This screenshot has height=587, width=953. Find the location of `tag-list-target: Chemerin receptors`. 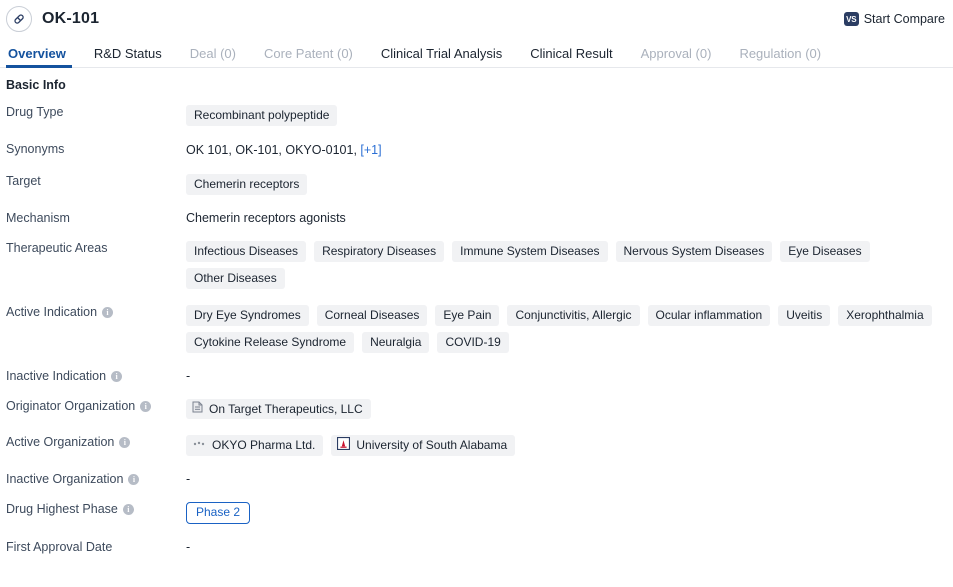

tag-list-target: Chemerin receptors is located at coordinates (569, 184).